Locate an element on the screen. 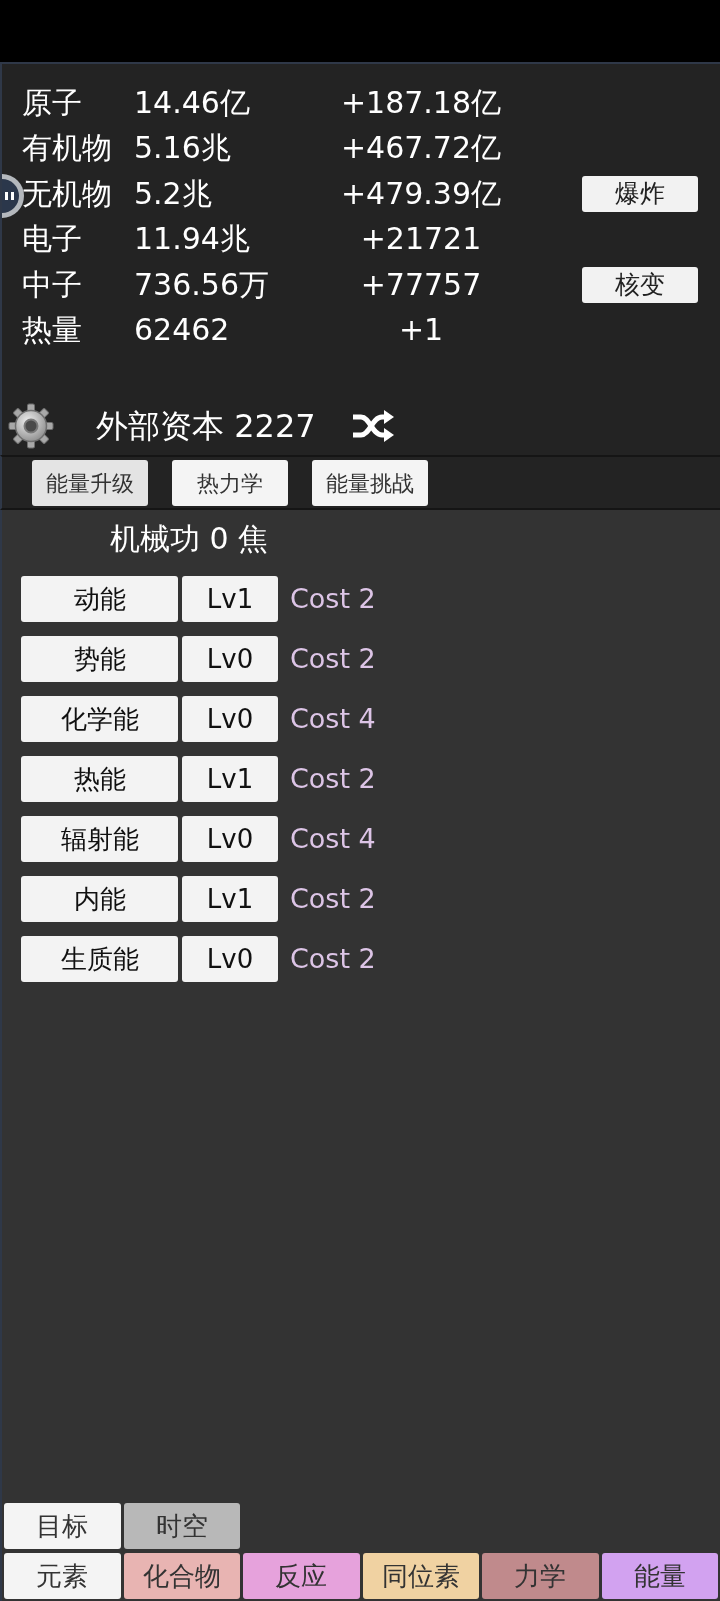 Image resolution: width=720 pixels, height=1601 pixels. capital-label: 外部资本 2227 is located at coordinates (206, 426).